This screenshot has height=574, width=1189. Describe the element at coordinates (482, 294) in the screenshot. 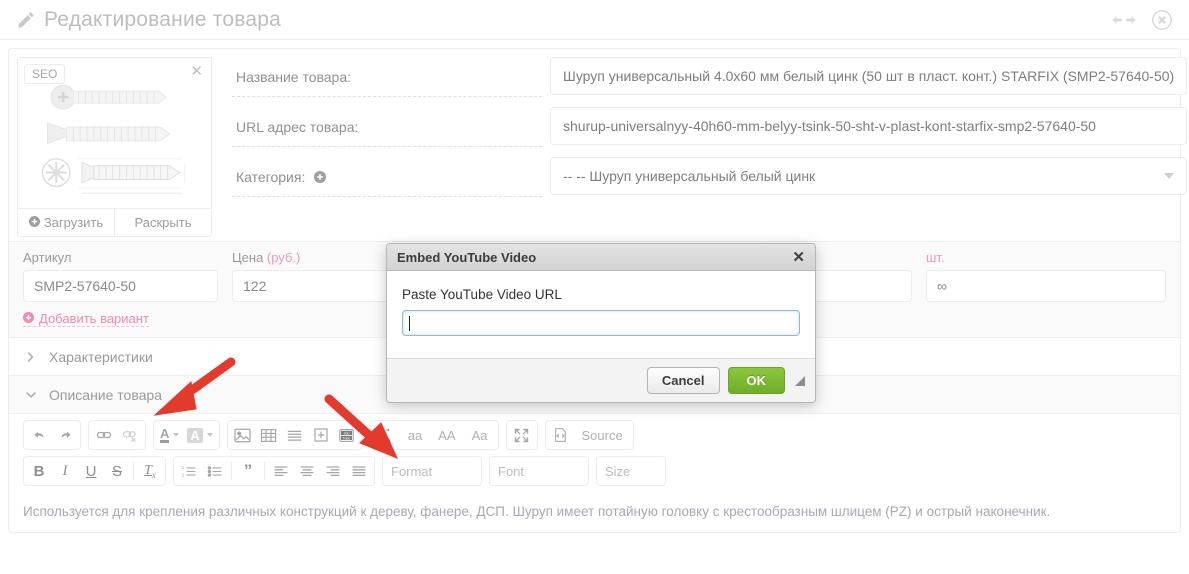

I see `youtube-url-label: Paste YouTube Video URL` at that location.